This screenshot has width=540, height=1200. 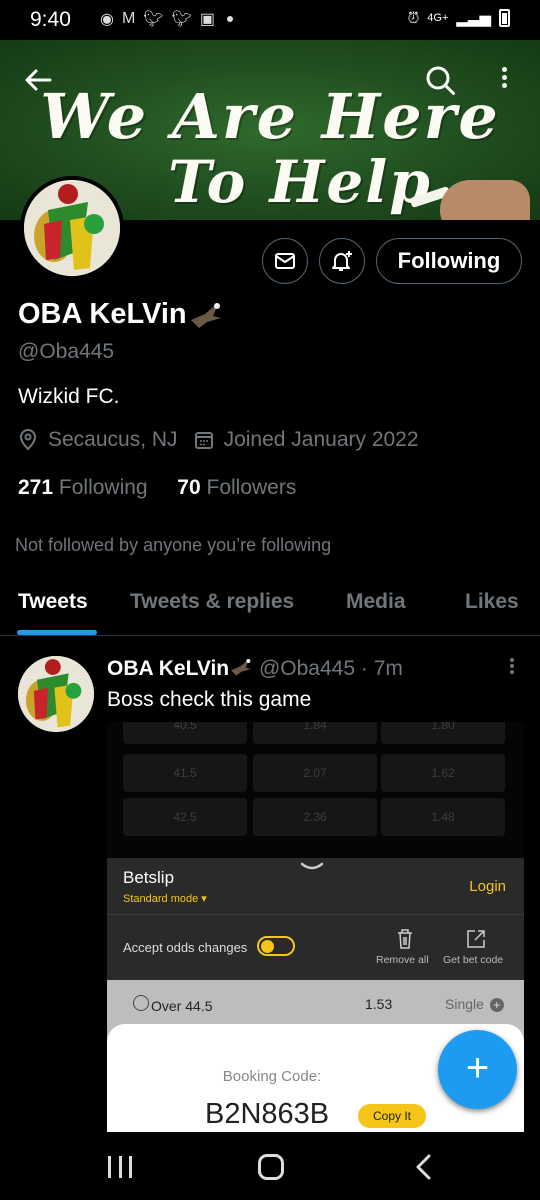 What do you see at coordinates (477, 1069) in the screenshot?
I see `compose-tweet-button: +` at bounding box center [477, 1069].